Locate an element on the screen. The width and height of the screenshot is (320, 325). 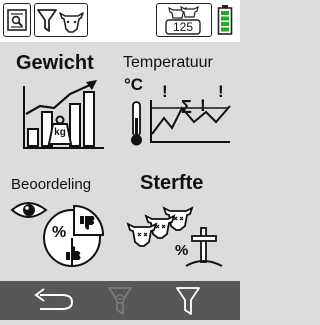
filter-icon is located at coordinates (188, 301).